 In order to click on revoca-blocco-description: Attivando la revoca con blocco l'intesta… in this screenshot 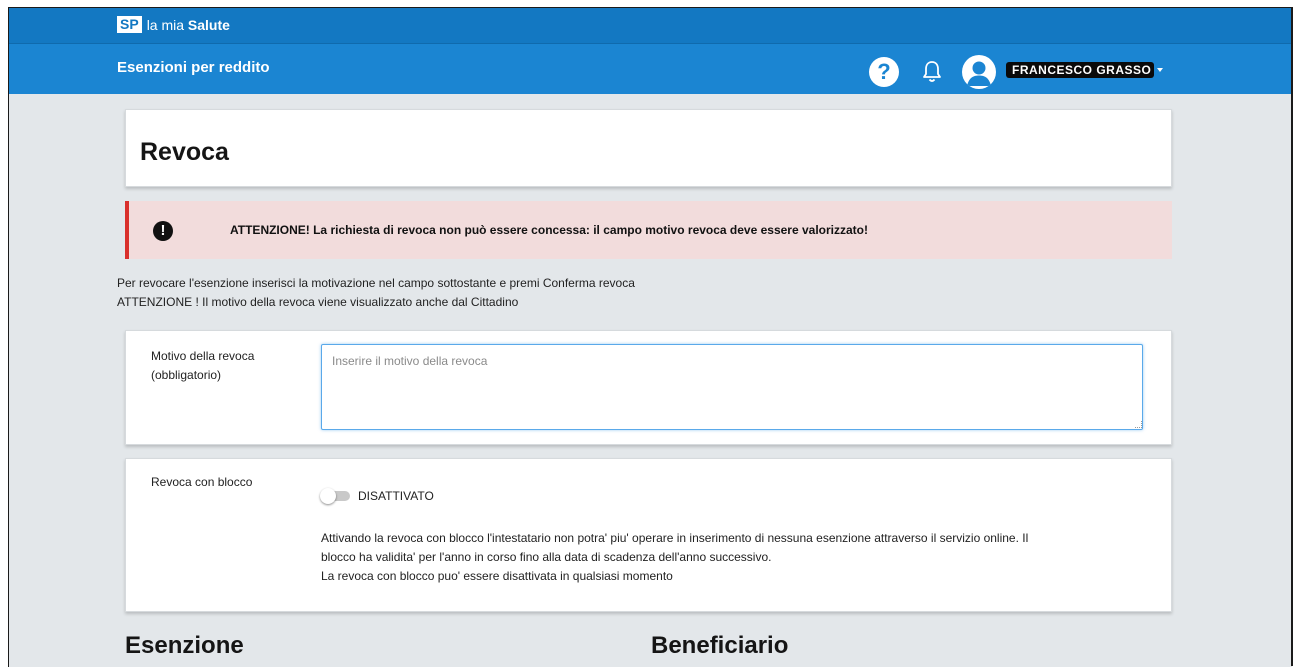, I will do `click(731, 557)`.